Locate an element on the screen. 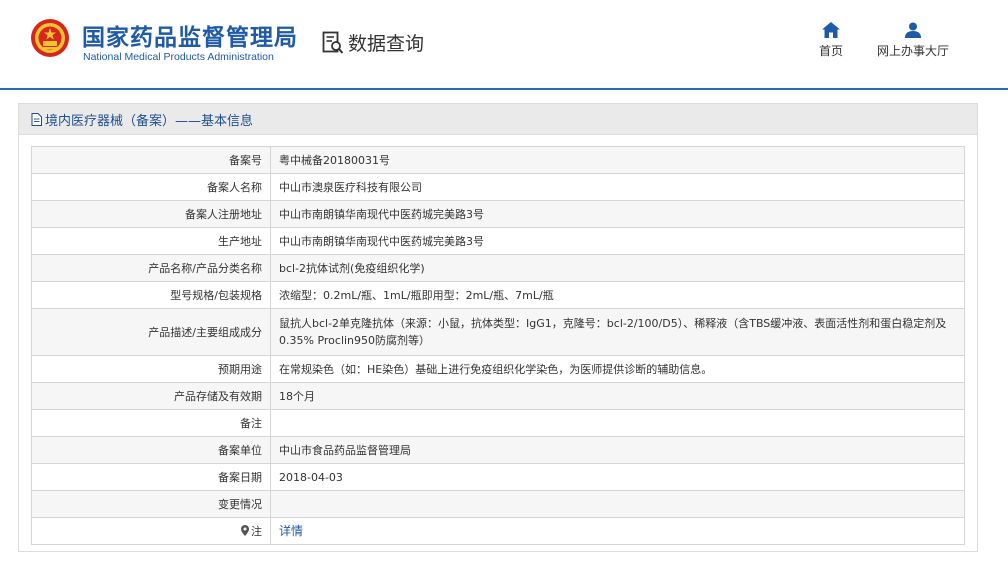 The height and width of the screenshot is (565, 1008). row-label: 生产地址 is located at coordinates (151, 241).